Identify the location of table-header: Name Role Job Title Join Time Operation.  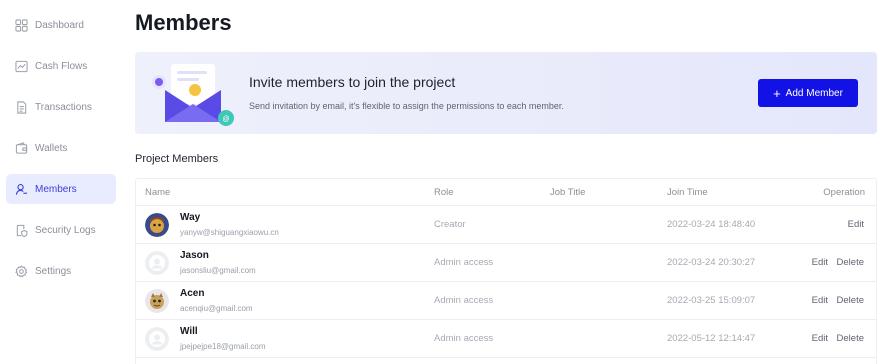
(506, 192).